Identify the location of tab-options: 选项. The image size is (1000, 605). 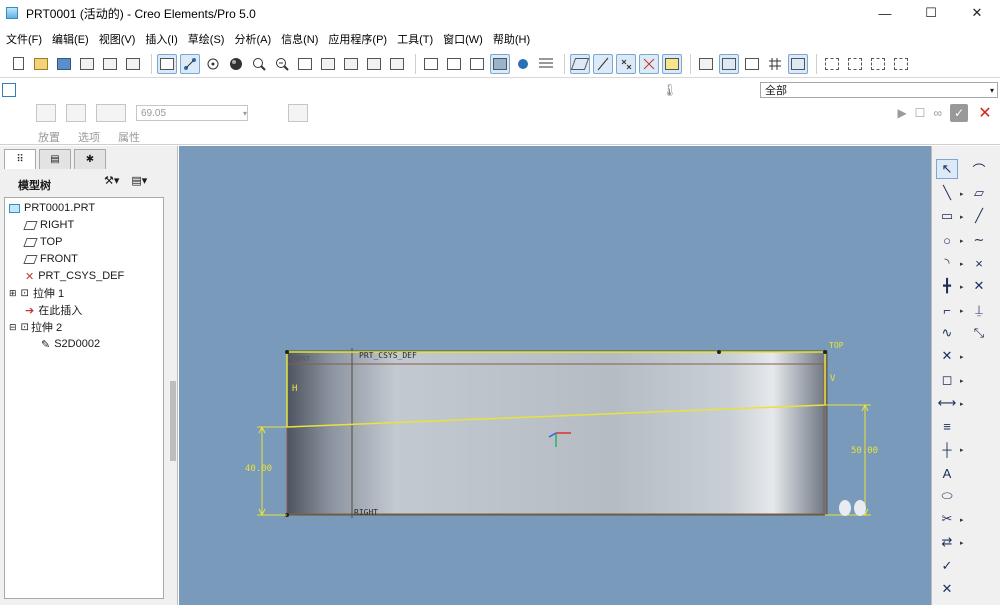
(89, 137).